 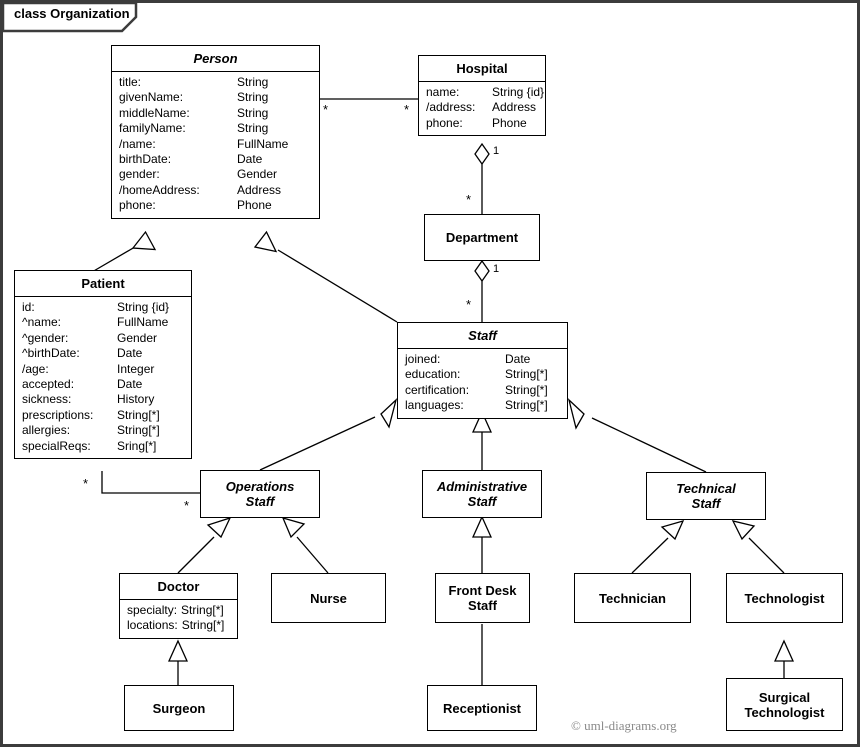 I want to click on class-surgeon: Surgeon, so click(x=179, y=708).